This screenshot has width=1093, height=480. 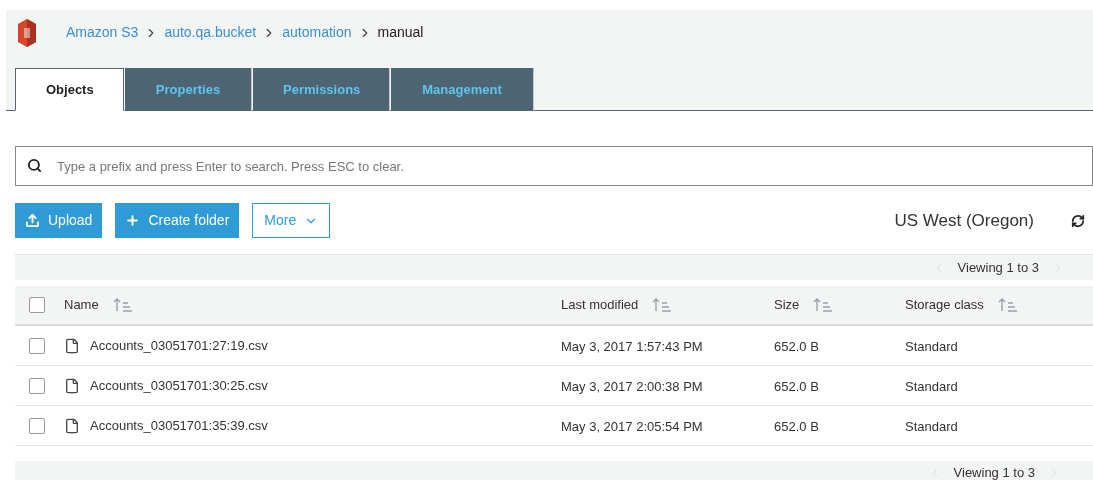 I want to click on column-header: Storage class, so click(x=944, y=305).